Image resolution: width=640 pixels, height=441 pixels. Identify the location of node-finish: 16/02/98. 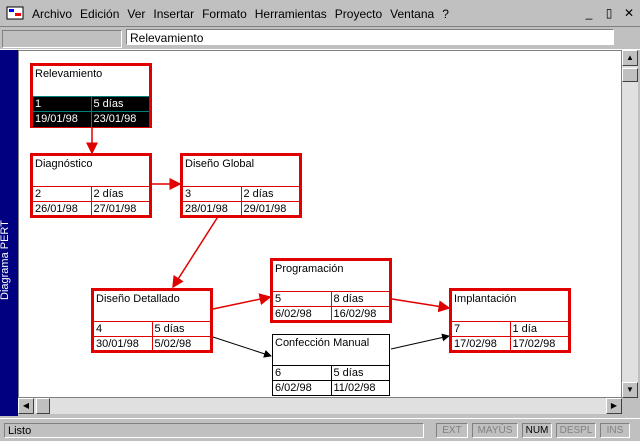
(355, 314).